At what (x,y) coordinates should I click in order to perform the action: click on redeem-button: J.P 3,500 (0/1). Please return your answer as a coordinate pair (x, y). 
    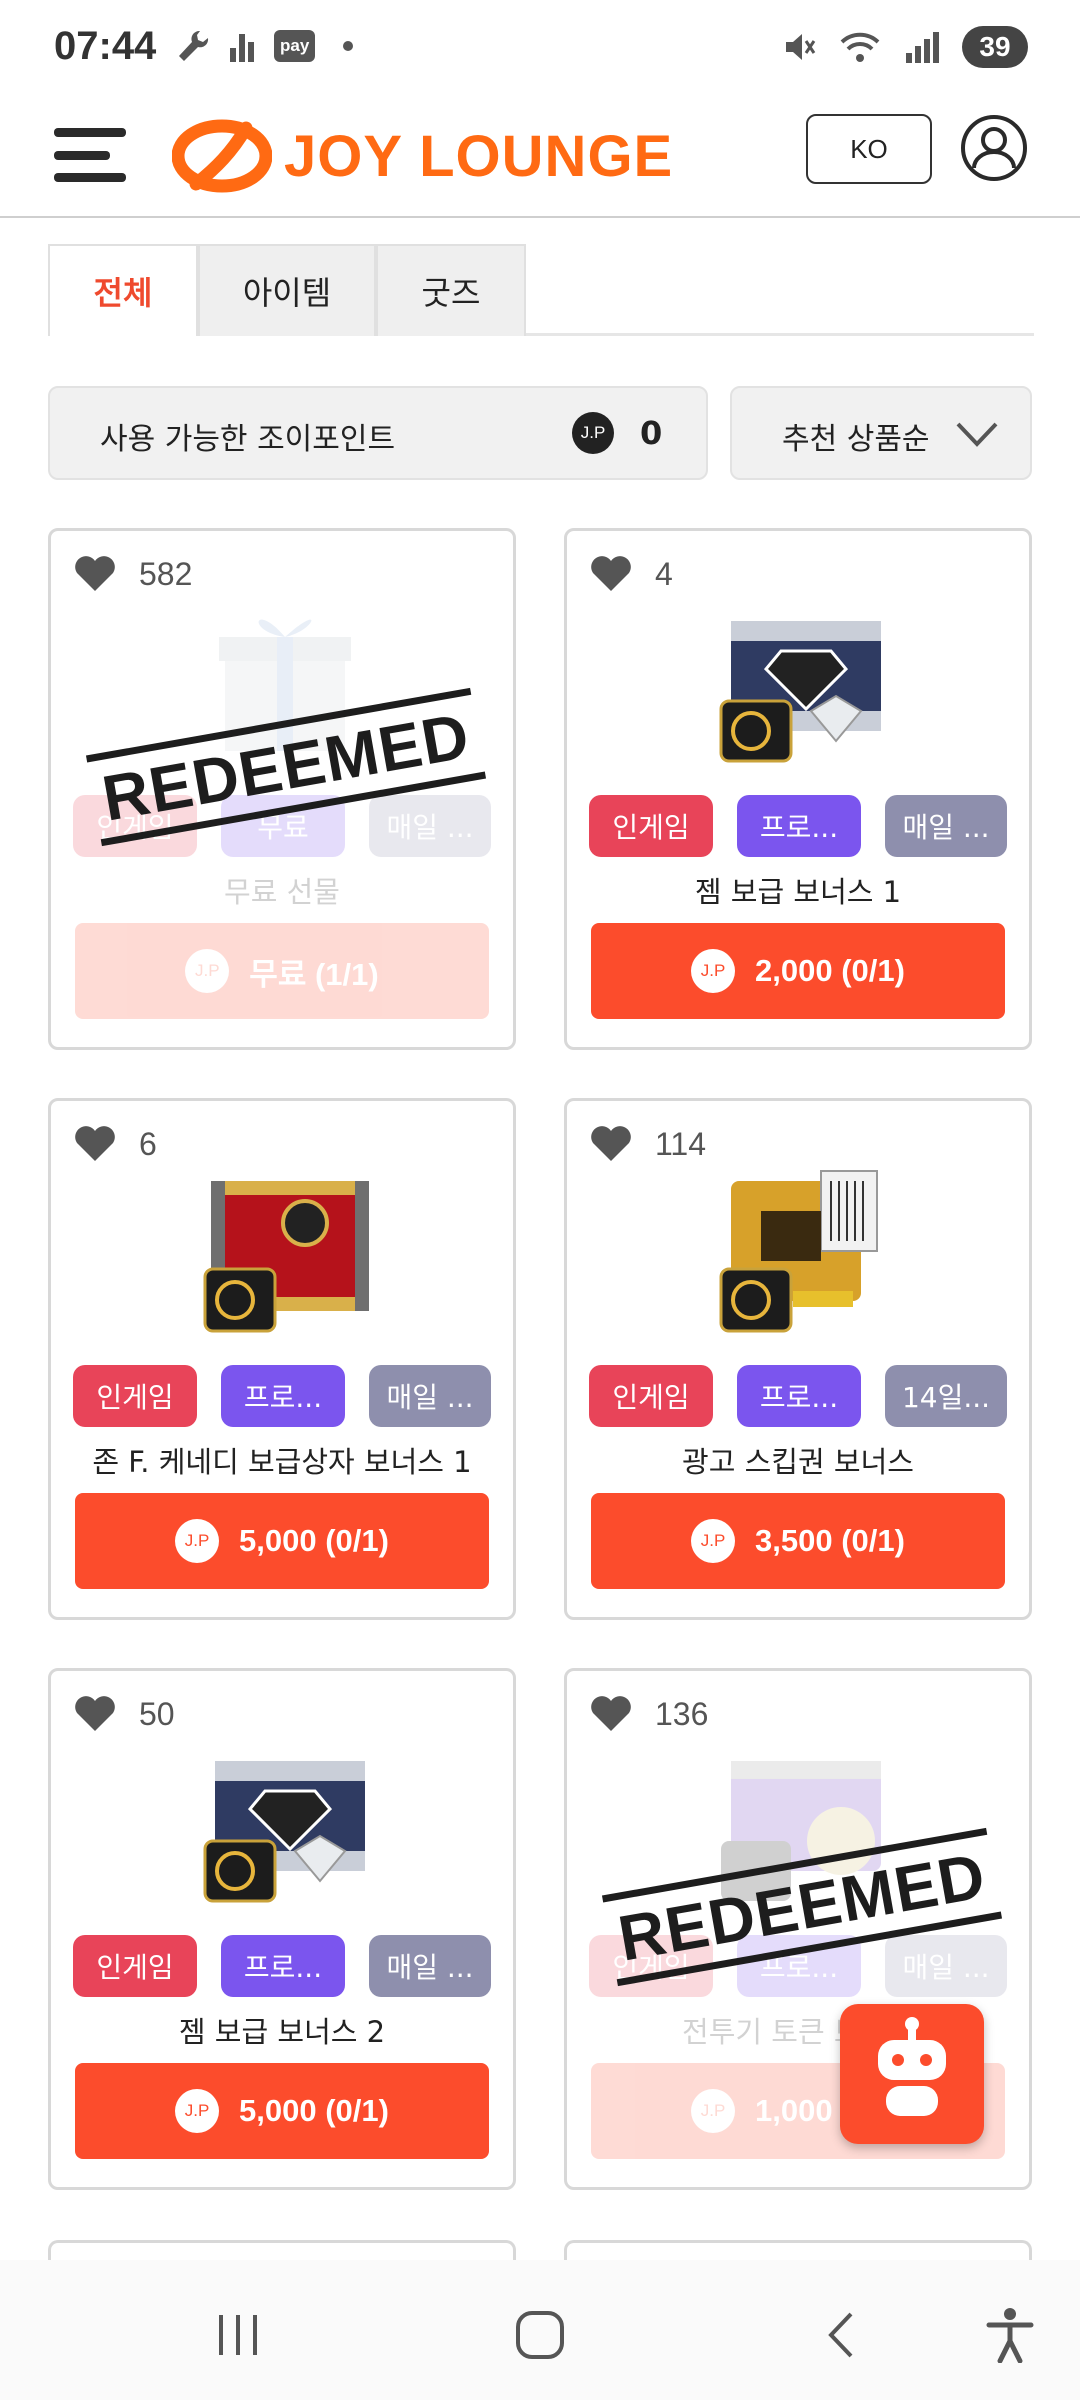
    Looking at the image, I should click on (798, 1541).